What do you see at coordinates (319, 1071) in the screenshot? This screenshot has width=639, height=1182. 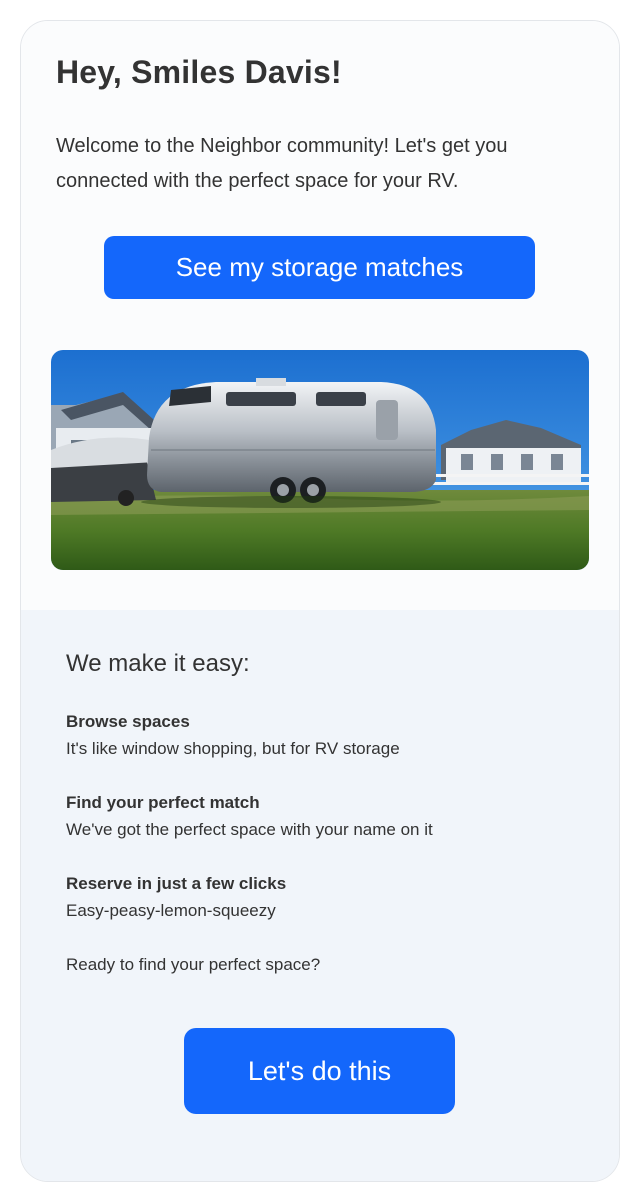 I see `lets-do-this-button: Let's do this` at bounding box center [319, 1071].